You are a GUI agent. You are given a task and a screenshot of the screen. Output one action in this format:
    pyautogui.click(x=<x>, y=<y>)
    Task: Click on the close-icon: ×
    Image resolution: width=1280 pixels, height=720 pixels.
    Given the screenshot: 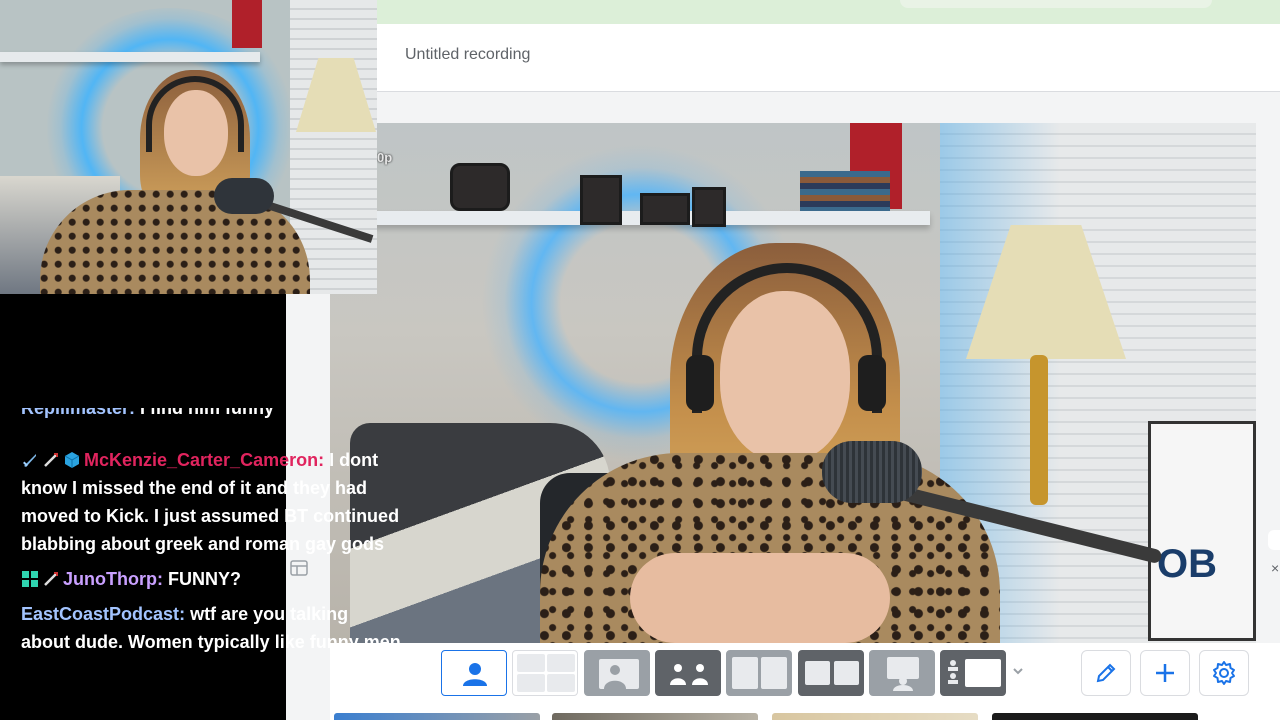 What is the action you would take?
    pyautogui.click(x=1275, y=568)
    